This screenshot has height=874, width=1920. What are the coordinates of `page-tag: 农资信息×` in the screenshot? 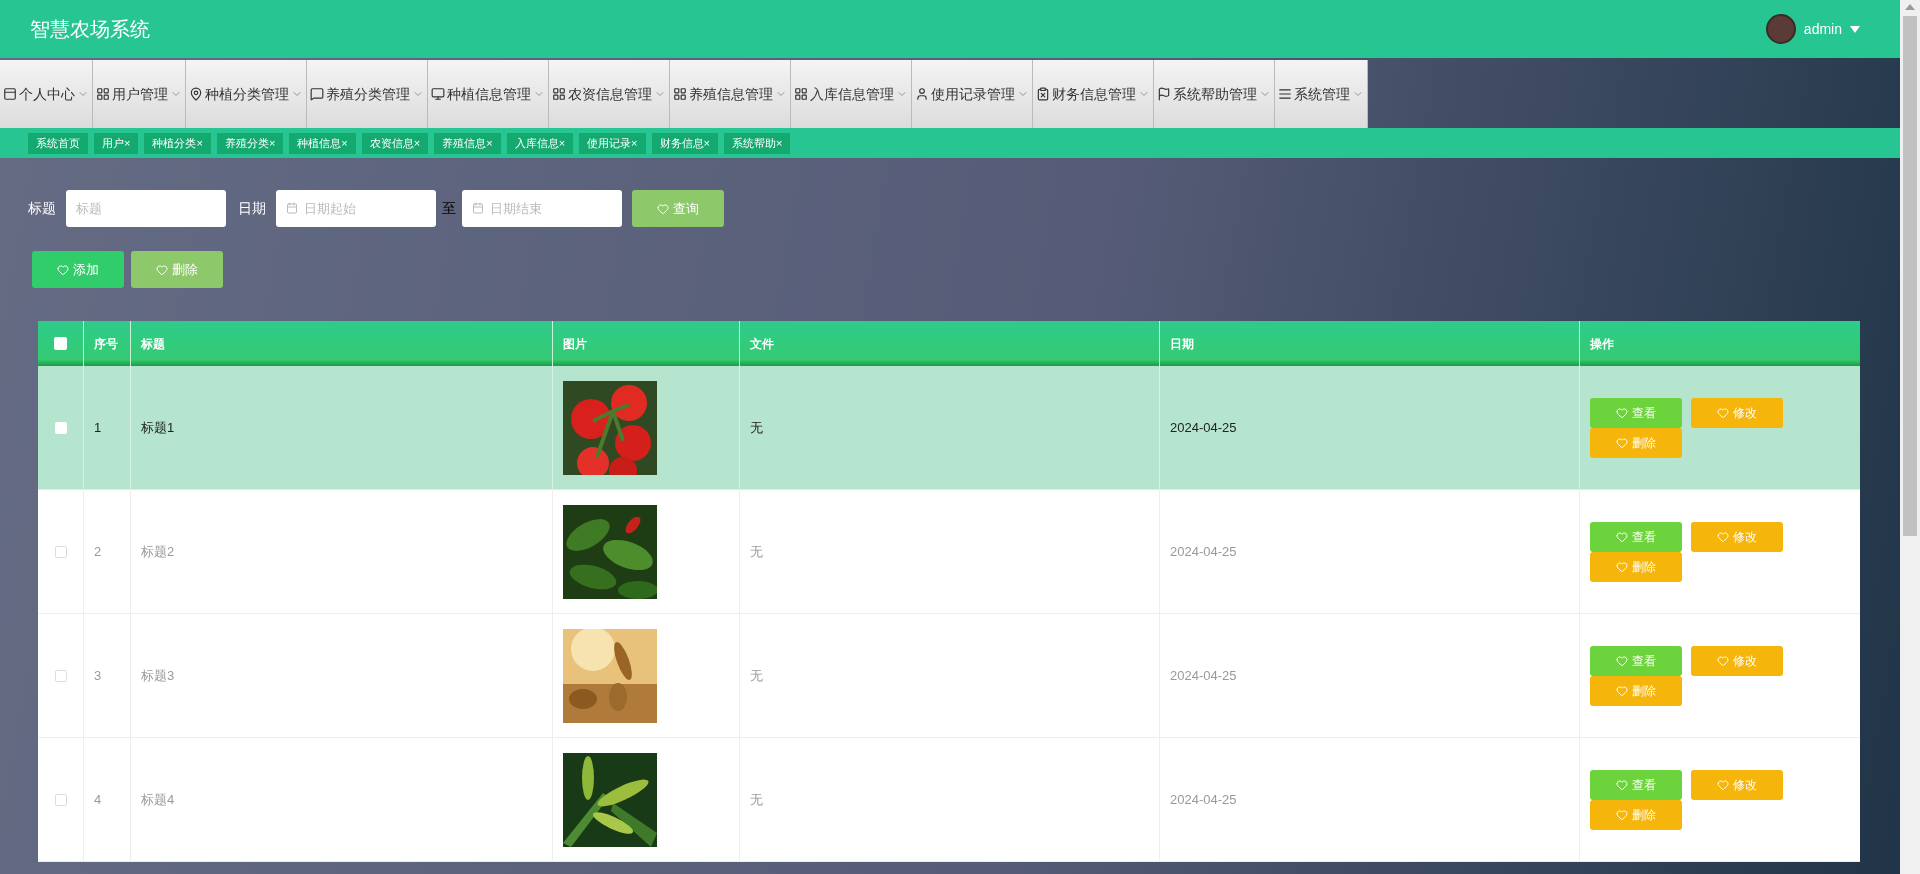 It's located at (395, 143).